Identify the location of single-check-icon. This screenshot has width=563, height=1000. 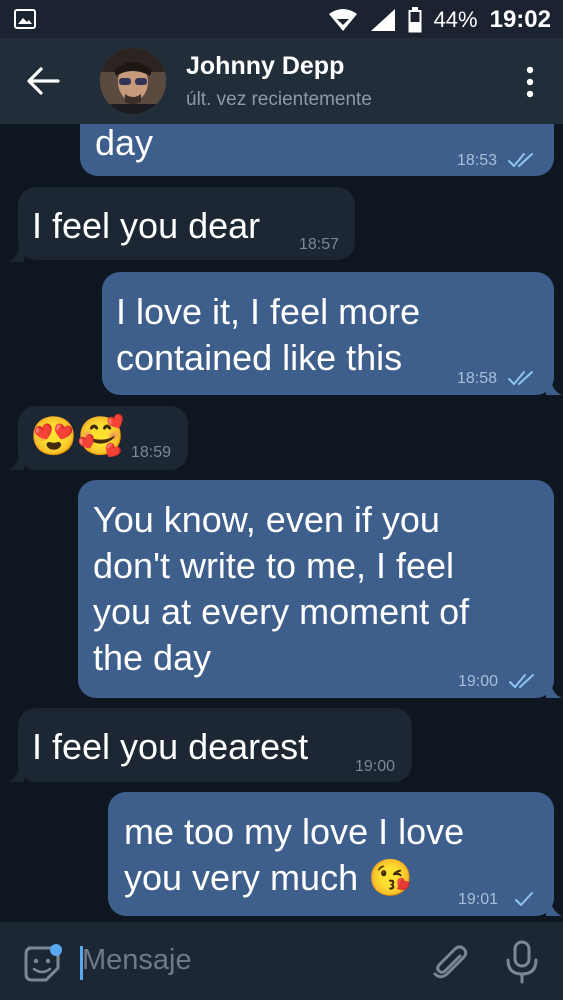
(524, 899).